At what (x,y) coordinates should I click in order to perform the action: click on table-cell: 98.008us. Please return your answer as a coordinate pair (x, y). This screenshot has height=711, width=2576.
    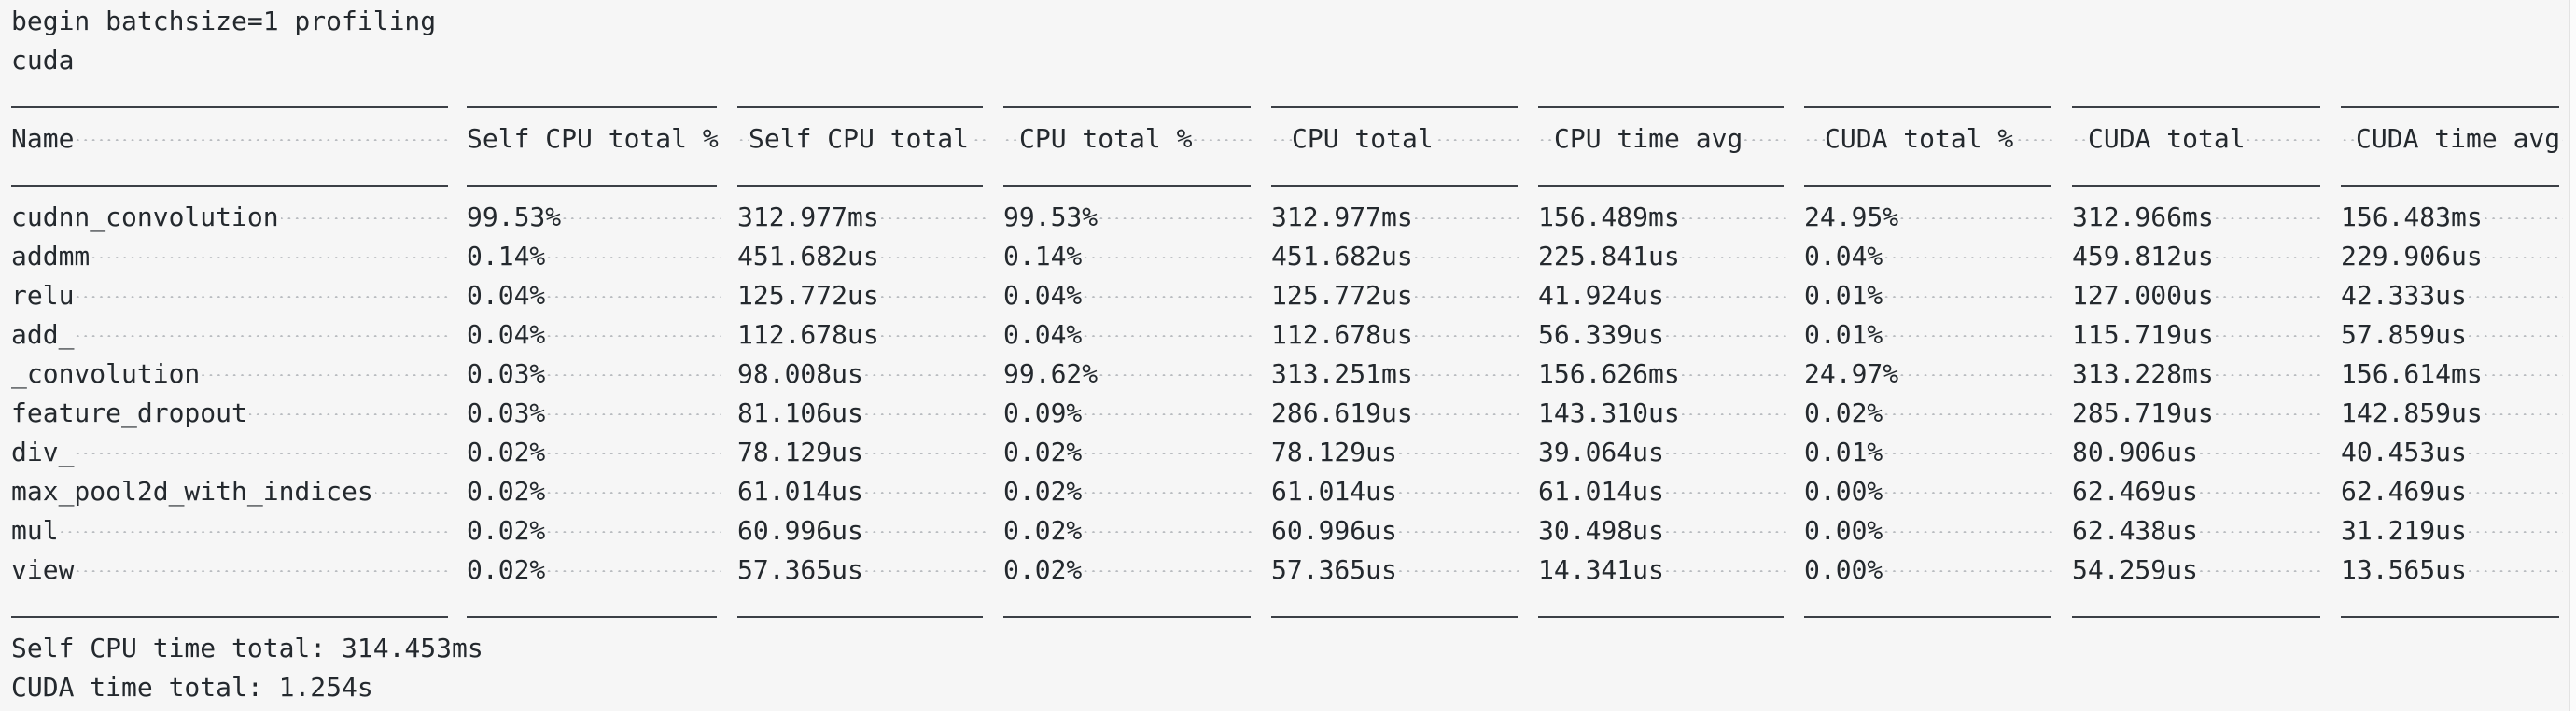
    Looking at the image, I should click on (862, 374).